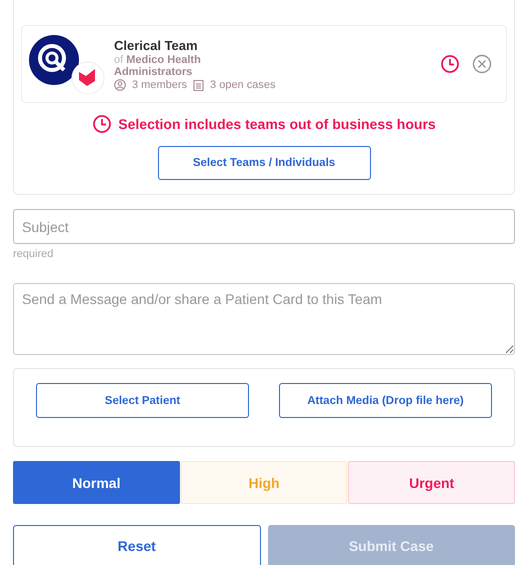 The image size is (525, 565). What do you see at coordinates (102, 124) in the screenshot?
I see `clock-icon` at bounding box center [102, 124].